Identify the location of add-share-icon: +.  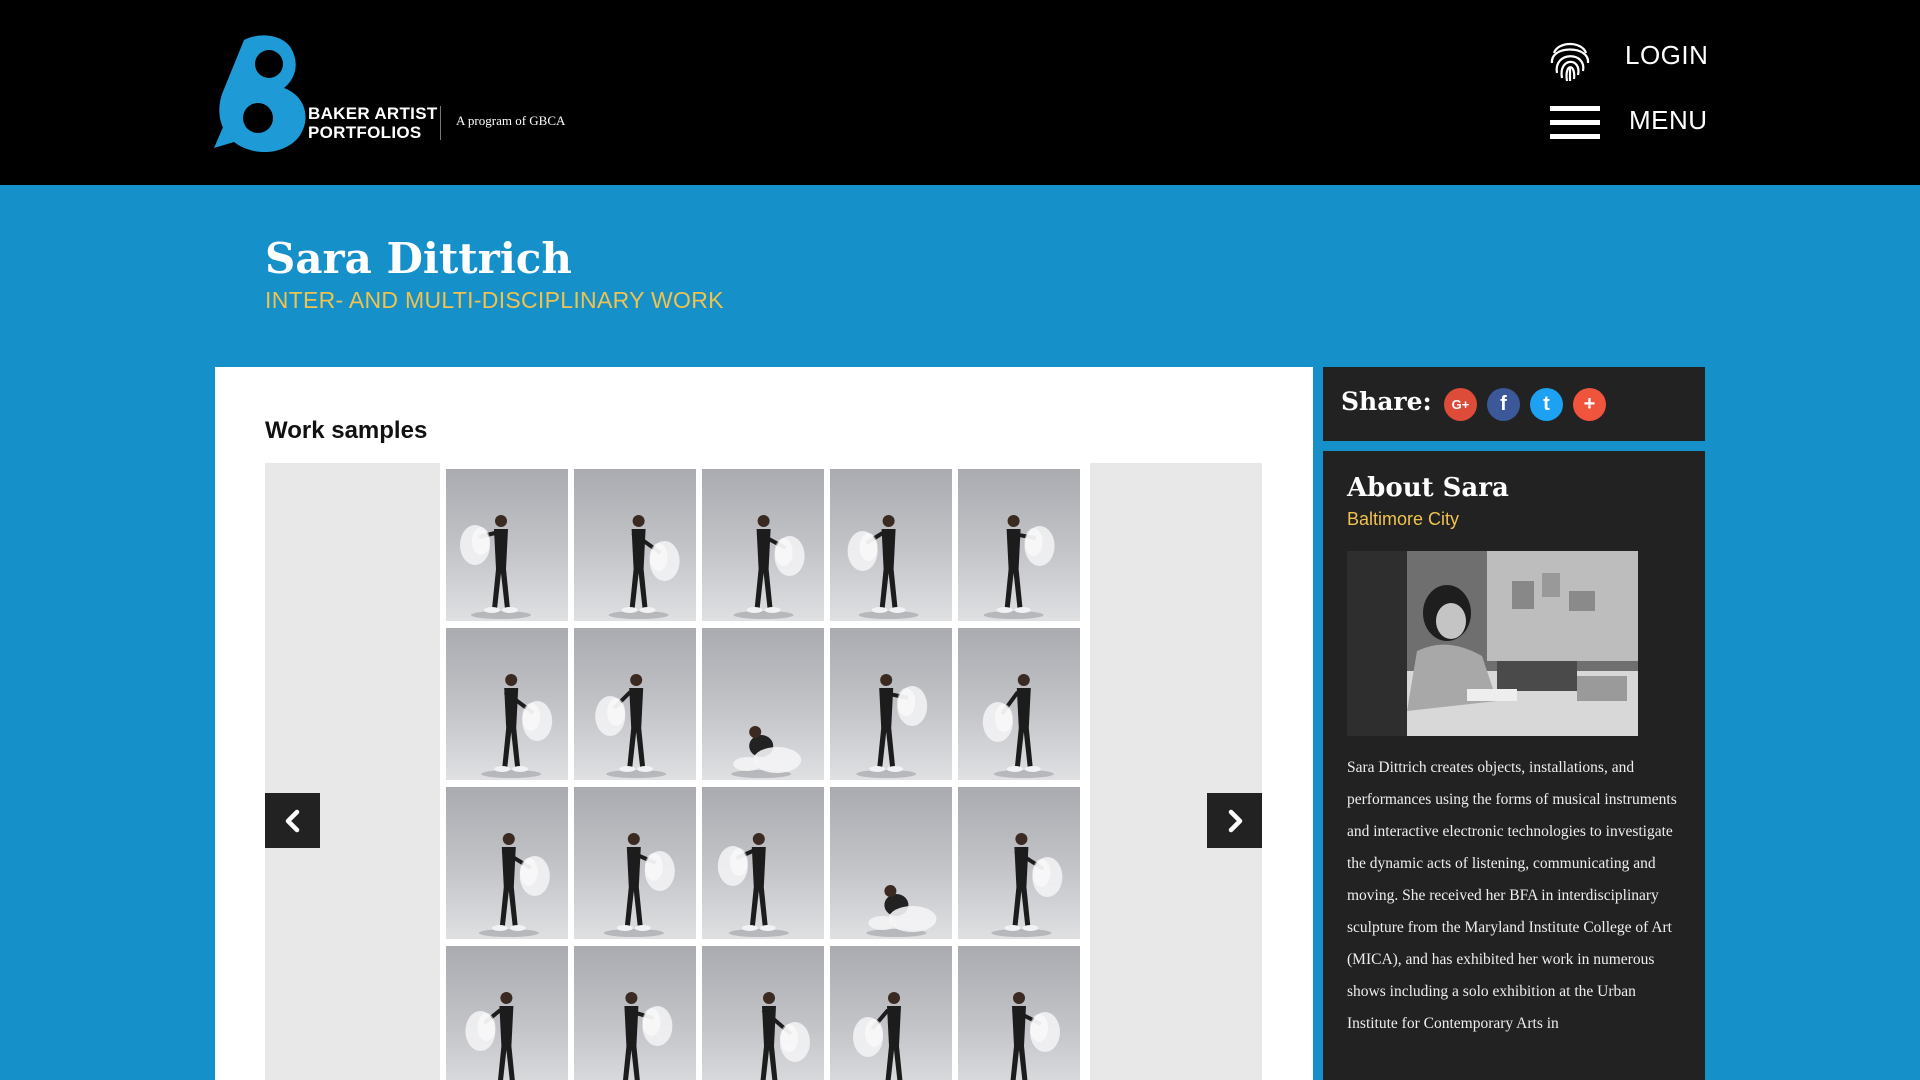
(1589, 404).